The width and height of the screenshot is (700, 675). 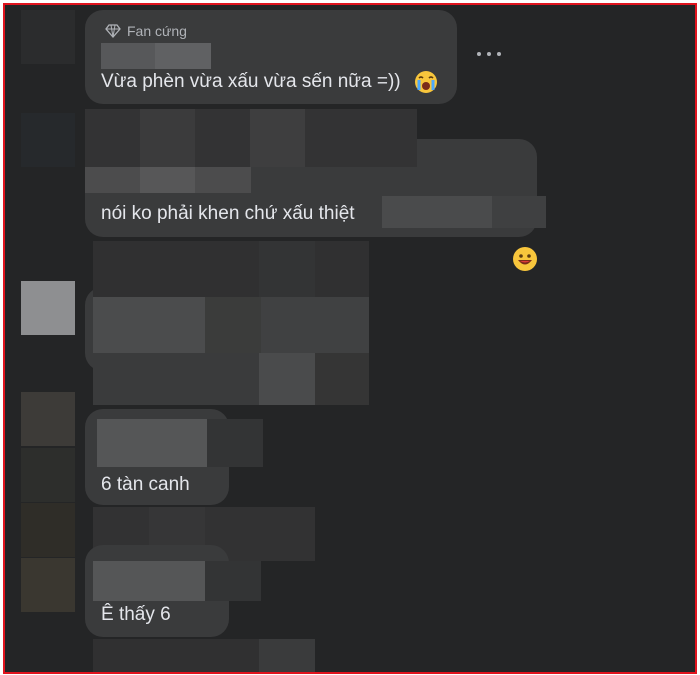 What do you see at coordinates (251, 81) in the screenshot?
I see `comment-text: Vừa phèn vừa xấu vừa sến nữa =))` at bounding box center [251, 81].